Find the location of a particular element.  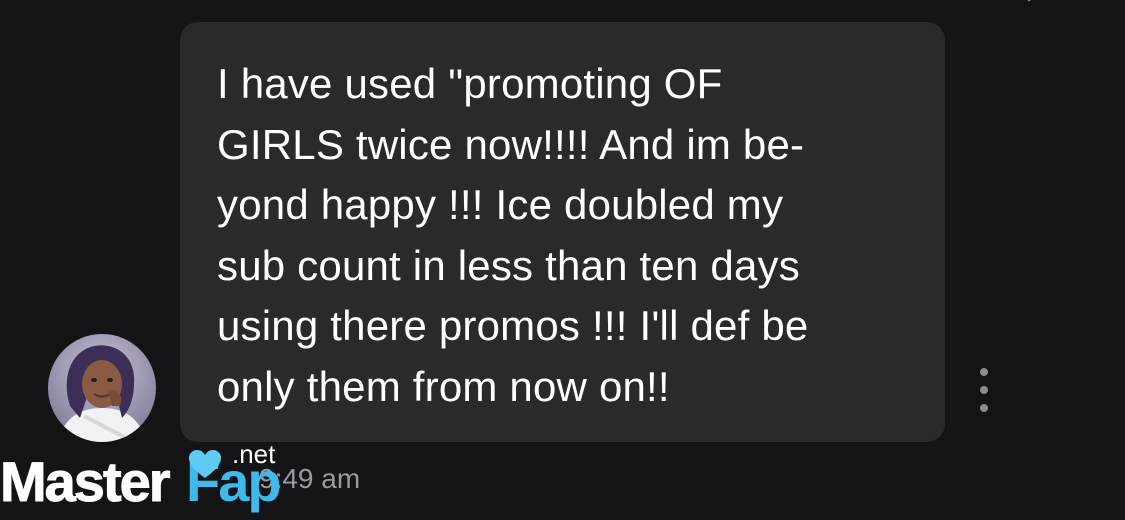

watermark-logo: Master Fap .net is located at coordinates (165, 480).